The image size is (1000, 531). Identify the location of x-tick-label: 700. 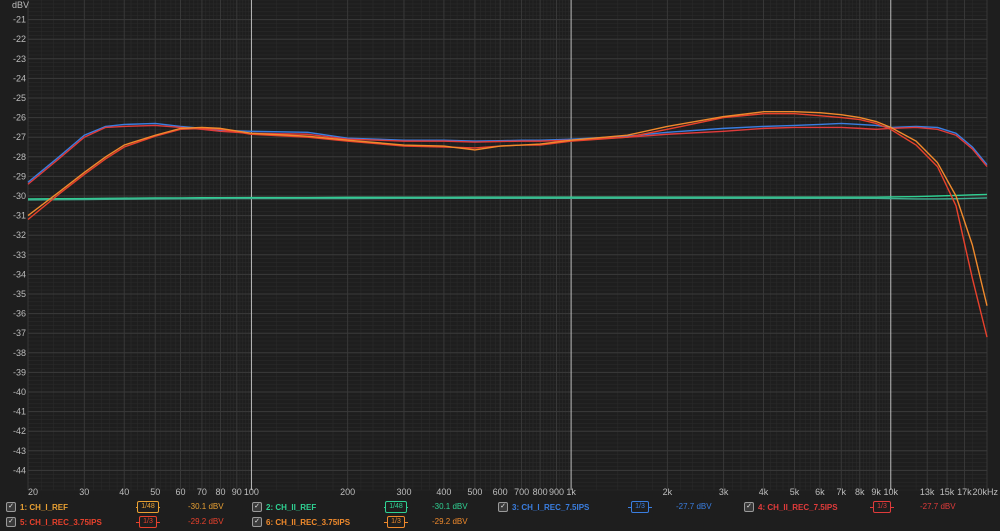
(521, 492).